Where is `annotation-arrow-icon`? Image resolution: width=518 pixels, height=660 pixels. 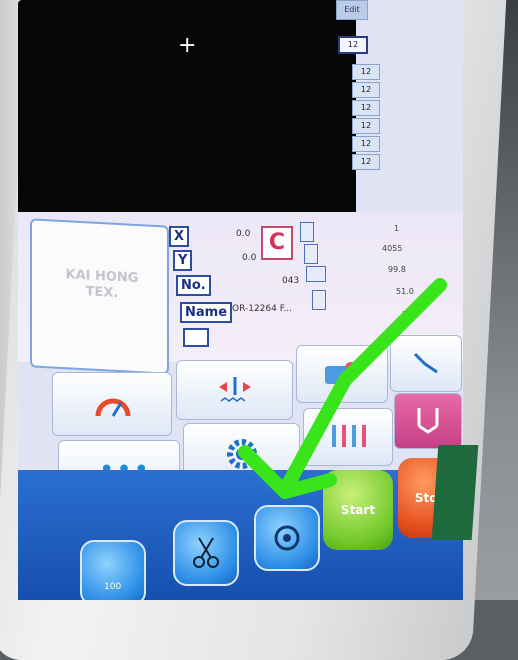 annotation-arrow-icon is located at coordinates (342, 388).